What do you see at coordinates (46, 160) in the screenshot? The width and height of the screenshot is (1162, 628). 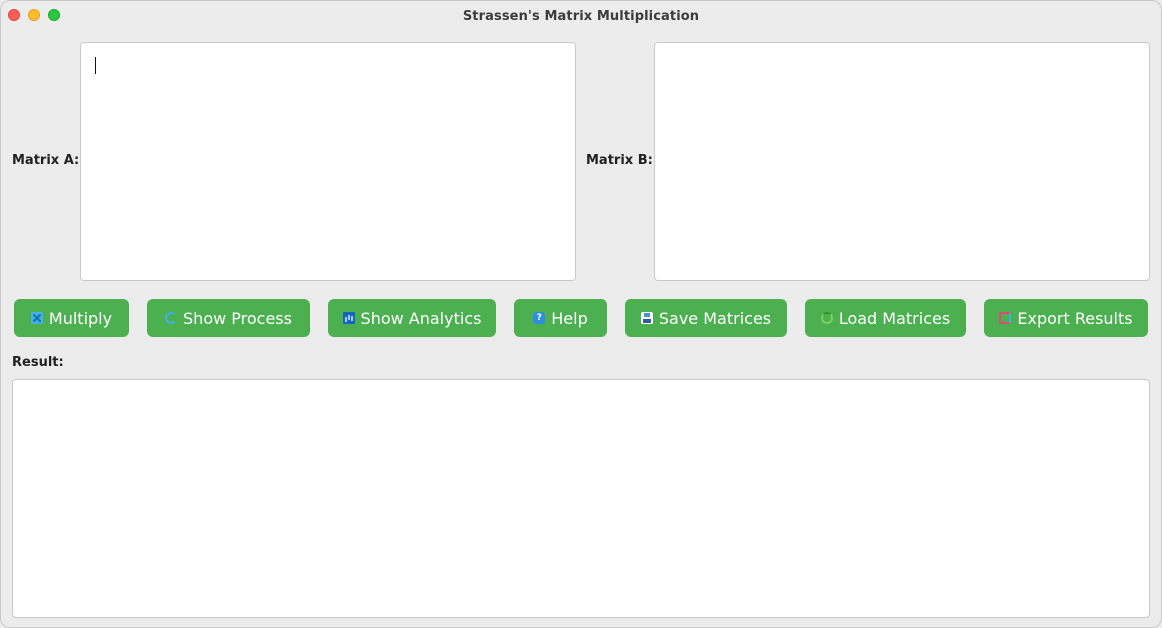 I see `matrix-a-label: Matrix A:` at bounding box center [46, 160].